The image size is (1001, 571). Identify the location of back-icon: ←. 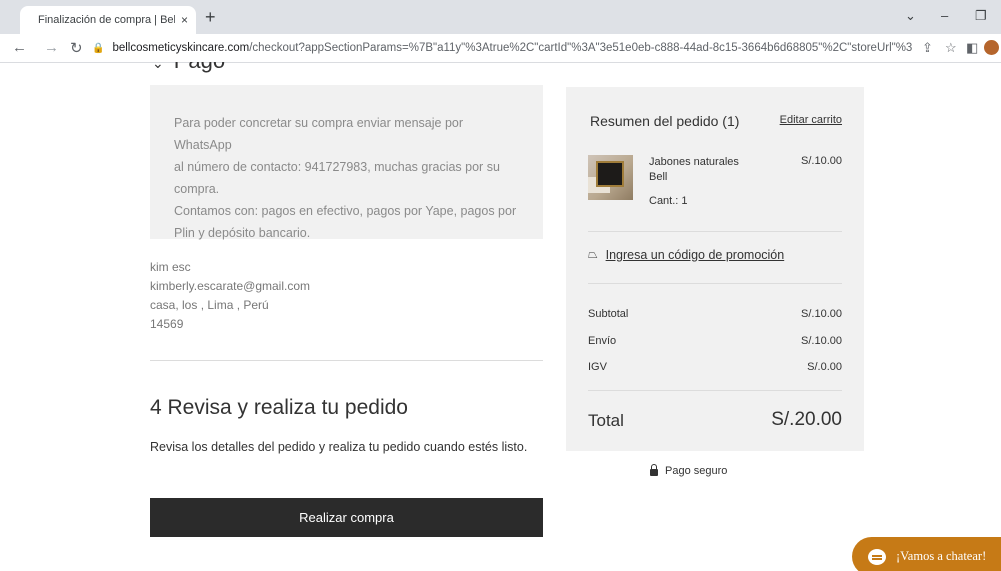
(19, 47).